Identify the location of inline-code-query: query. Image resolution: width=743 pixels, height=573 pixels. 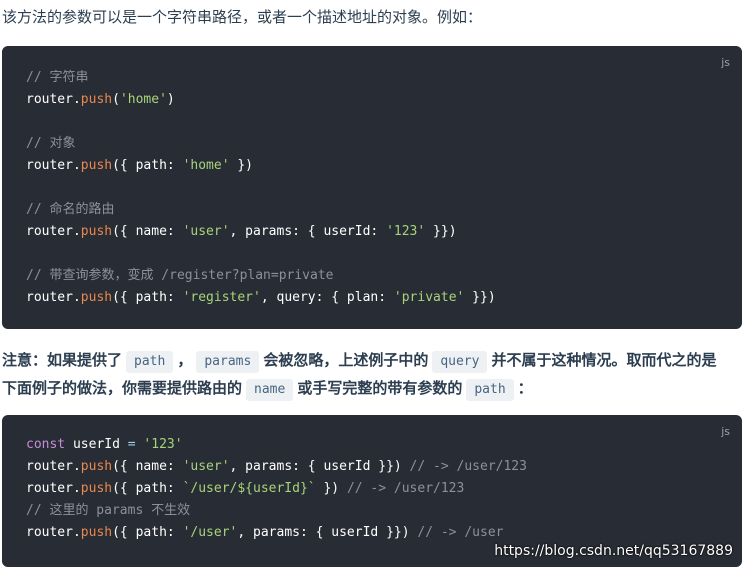
(460, 362).